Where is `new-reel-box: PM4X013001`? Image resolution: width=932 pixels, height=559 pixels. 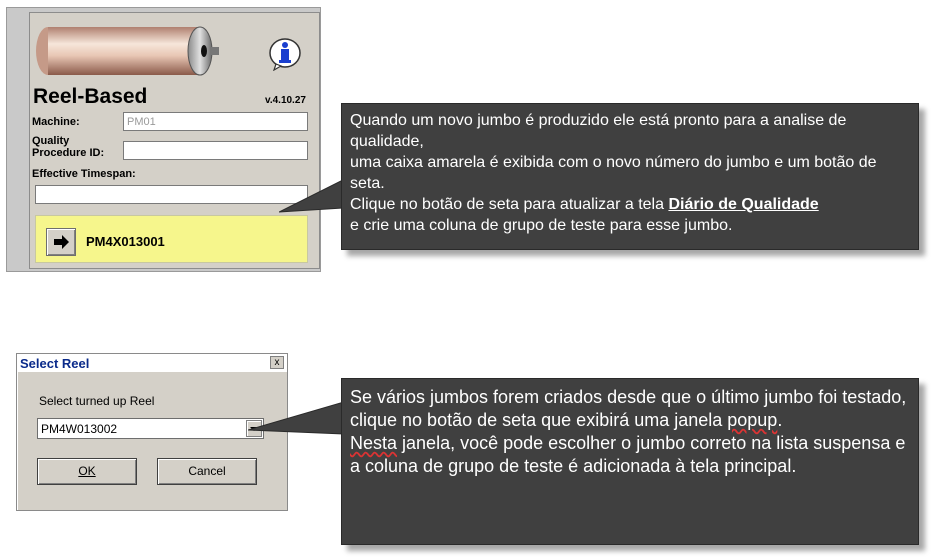
new-reel-box: PM4X013001 is located at coordinates (171, 239).